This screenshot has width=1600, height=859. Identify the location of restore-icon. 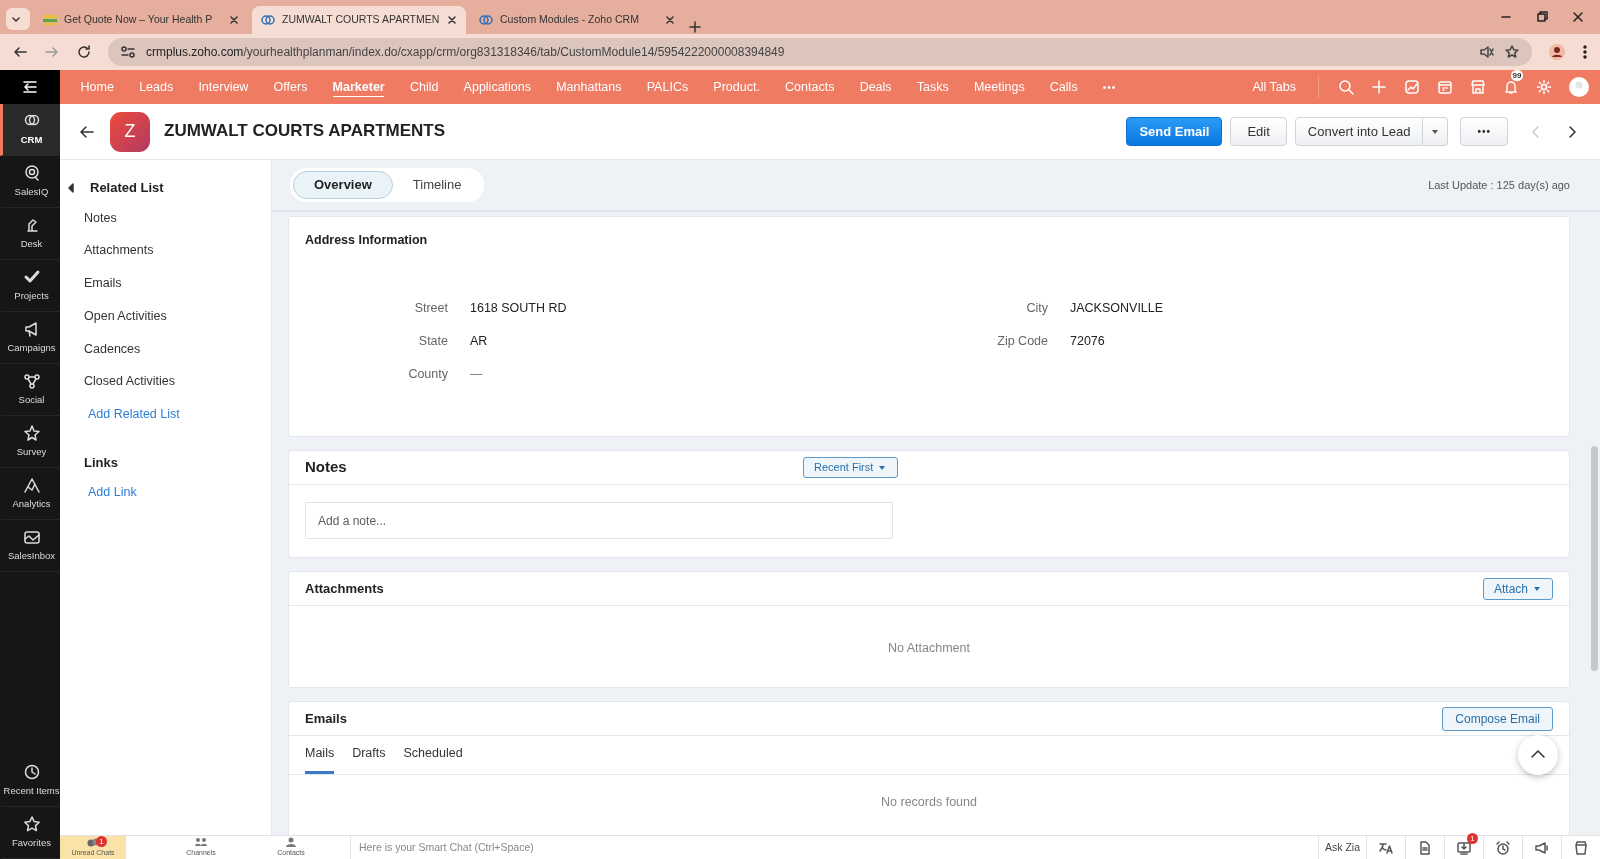
(1542, 17).